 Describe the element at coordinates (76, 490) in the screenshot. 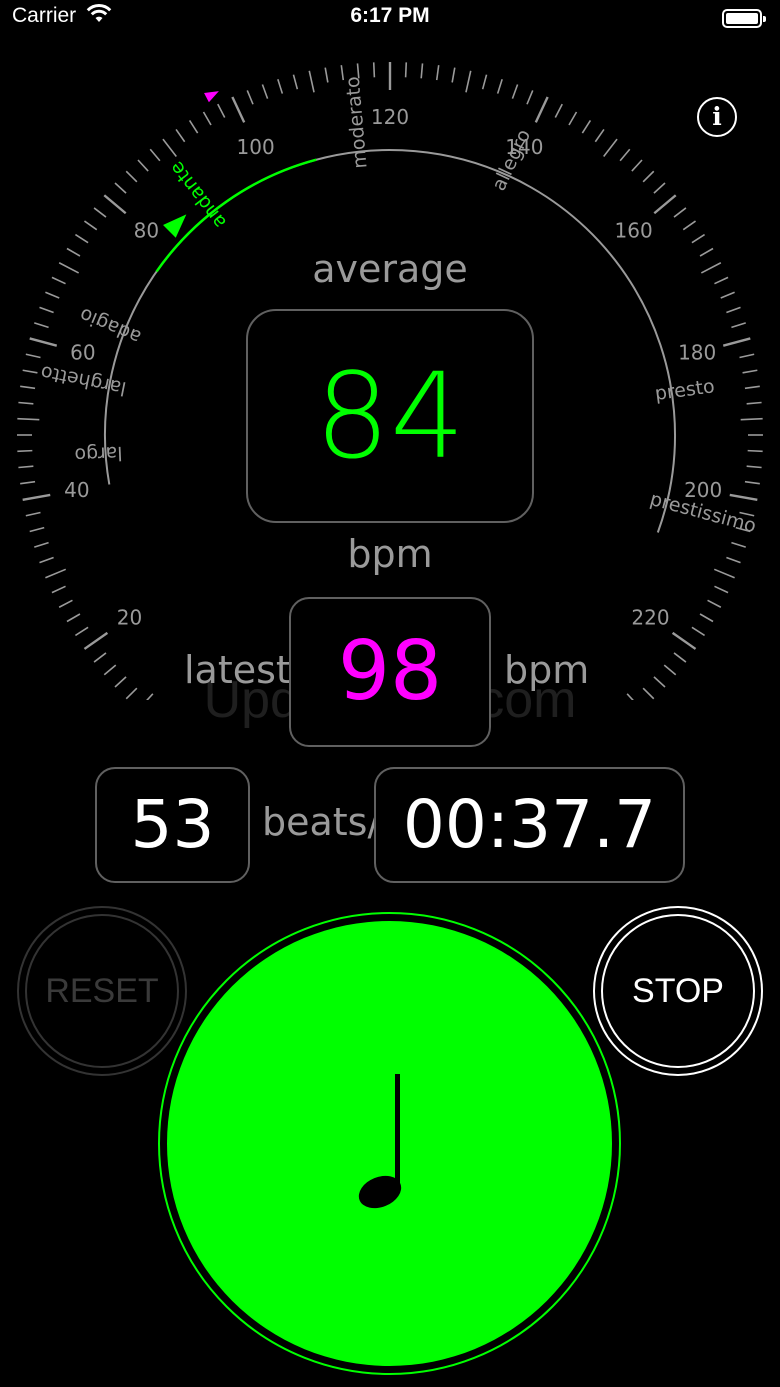

I see `dial-tick-label: 40` at that location.